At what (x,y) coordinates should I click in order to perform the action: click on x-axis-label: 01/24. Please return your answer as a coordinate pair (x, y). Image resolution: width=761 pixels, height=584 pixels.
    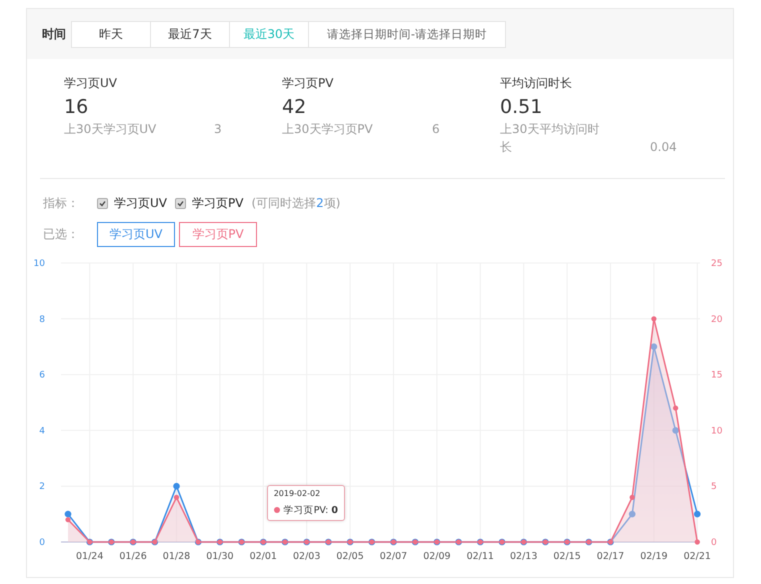
    Looking at the image, I should click on (90, 556).